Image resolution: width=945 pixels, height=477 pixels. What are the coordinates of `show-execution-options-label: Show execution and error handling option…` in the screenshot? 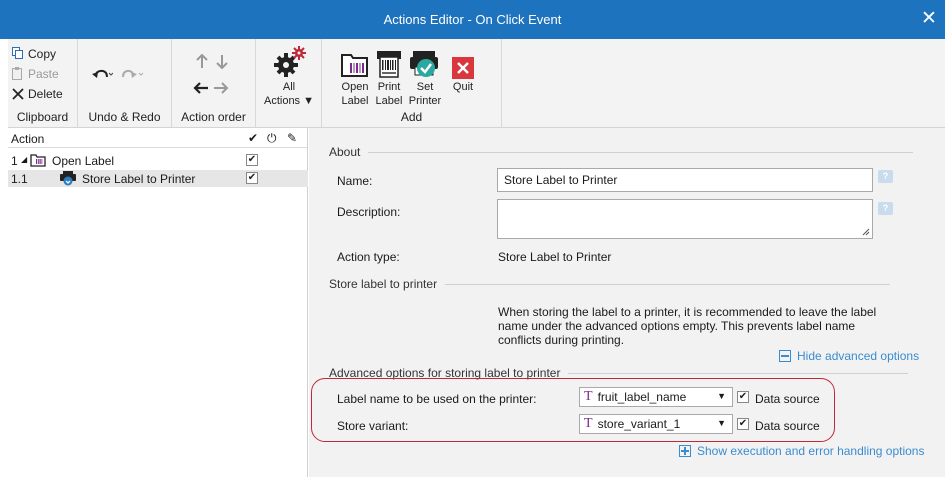 It's located at (811, 451).